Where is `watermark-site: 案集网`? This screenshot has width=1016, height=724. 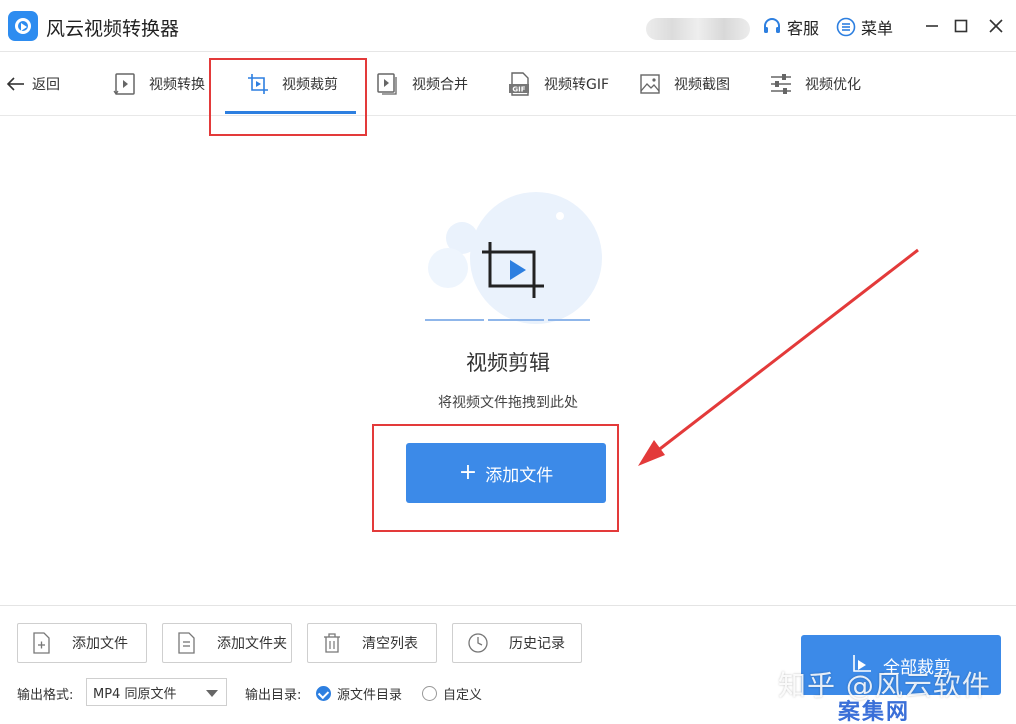 watermark-site: 案集网 is located at coordinates (874, 712).